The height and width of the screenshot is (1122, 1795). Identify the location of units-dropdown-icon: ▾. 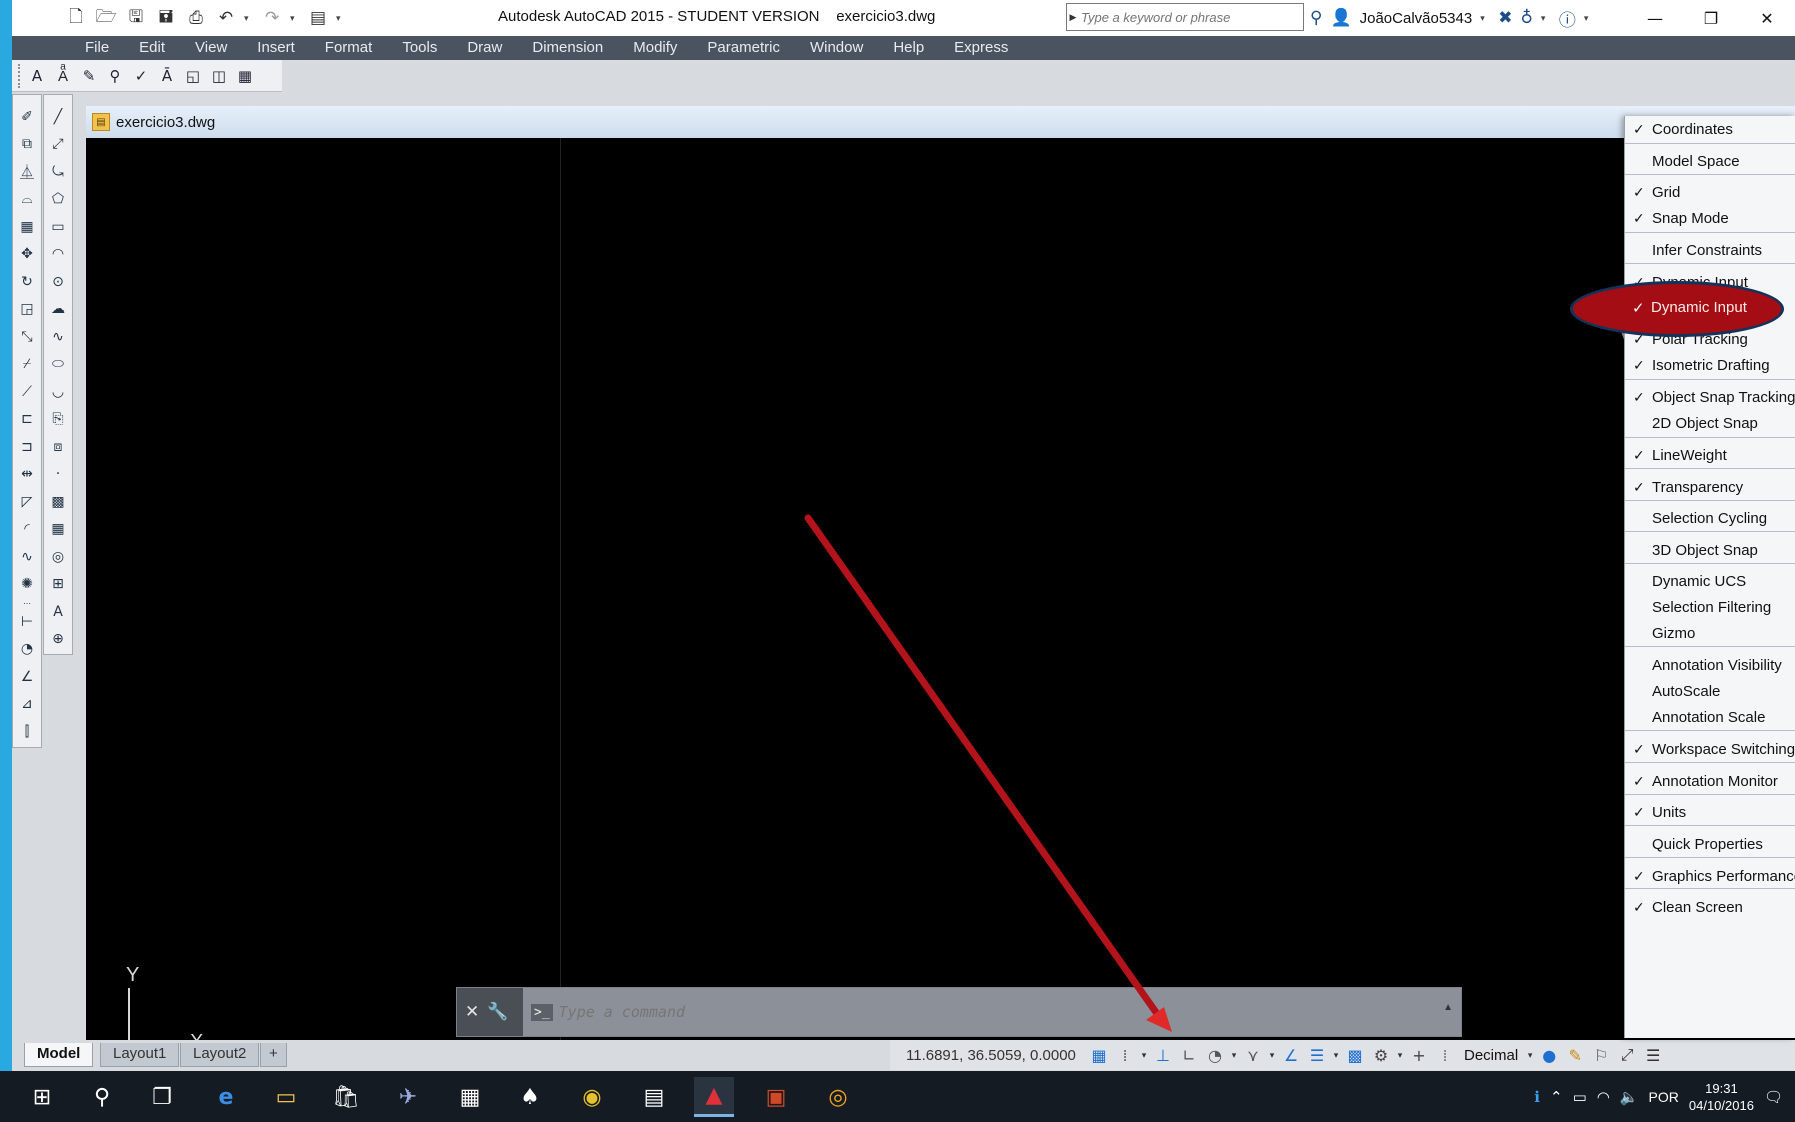
(1530, 1055).